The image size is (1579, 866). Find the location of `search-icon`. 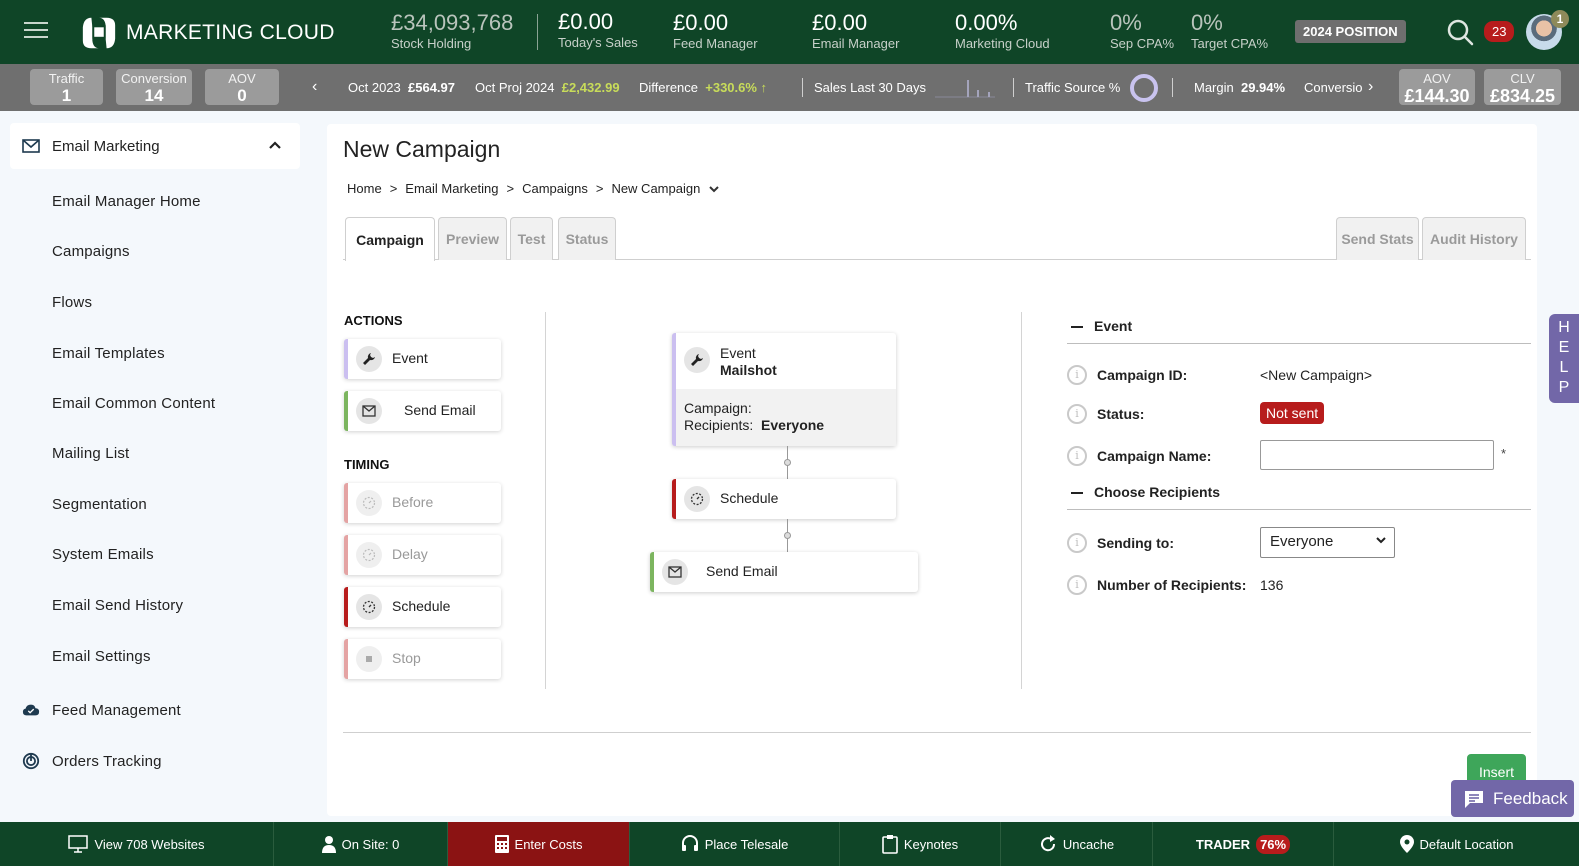

search-icon is located at coordinates (1460, 32).